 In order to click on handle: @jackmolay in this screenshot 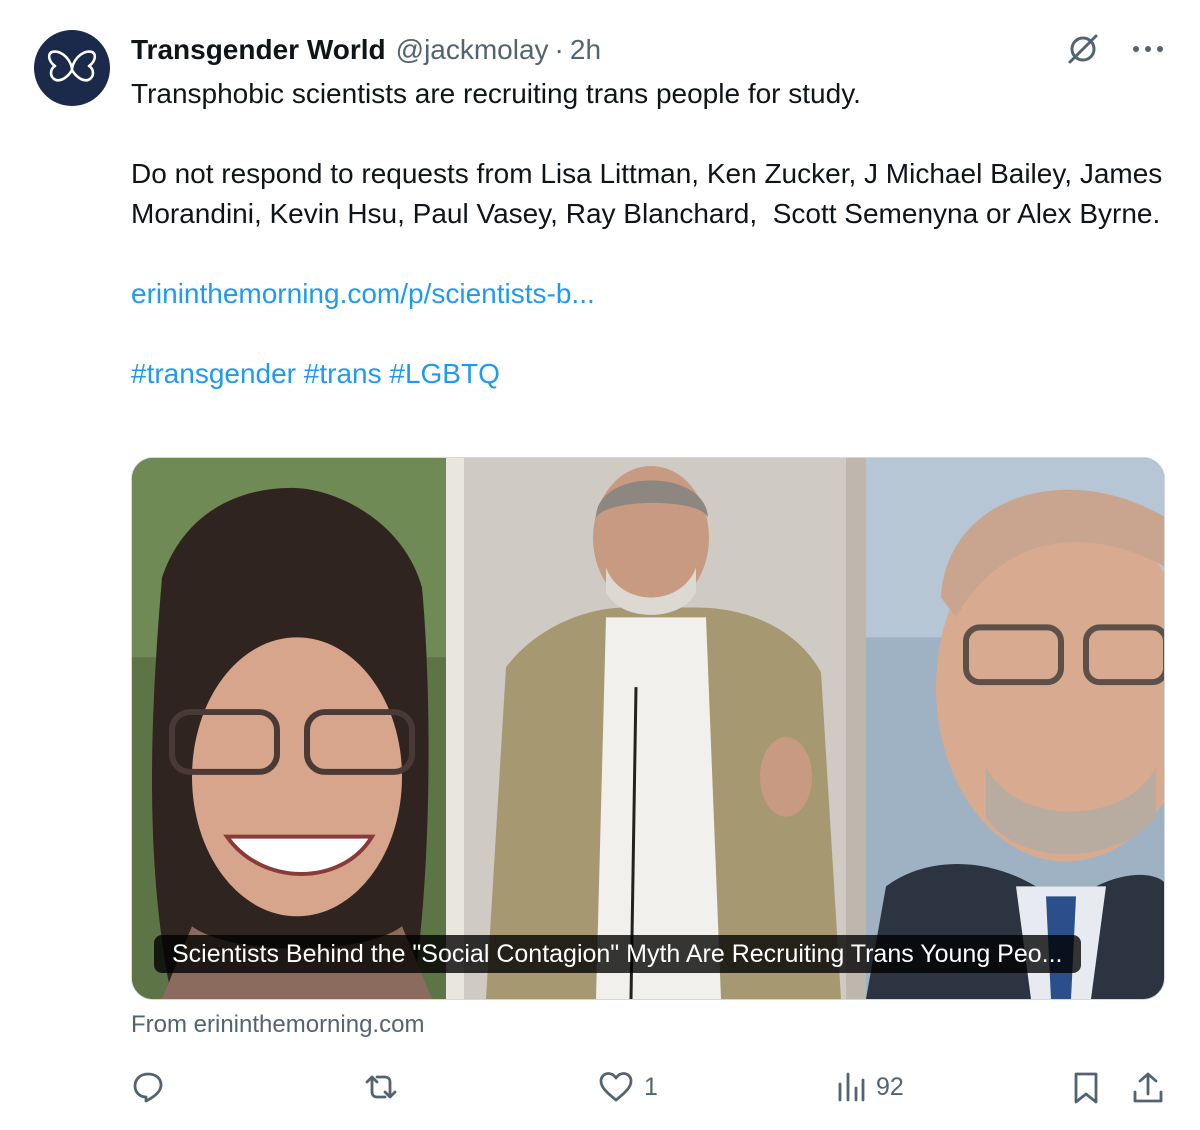, I will do `click(472, 50)`.